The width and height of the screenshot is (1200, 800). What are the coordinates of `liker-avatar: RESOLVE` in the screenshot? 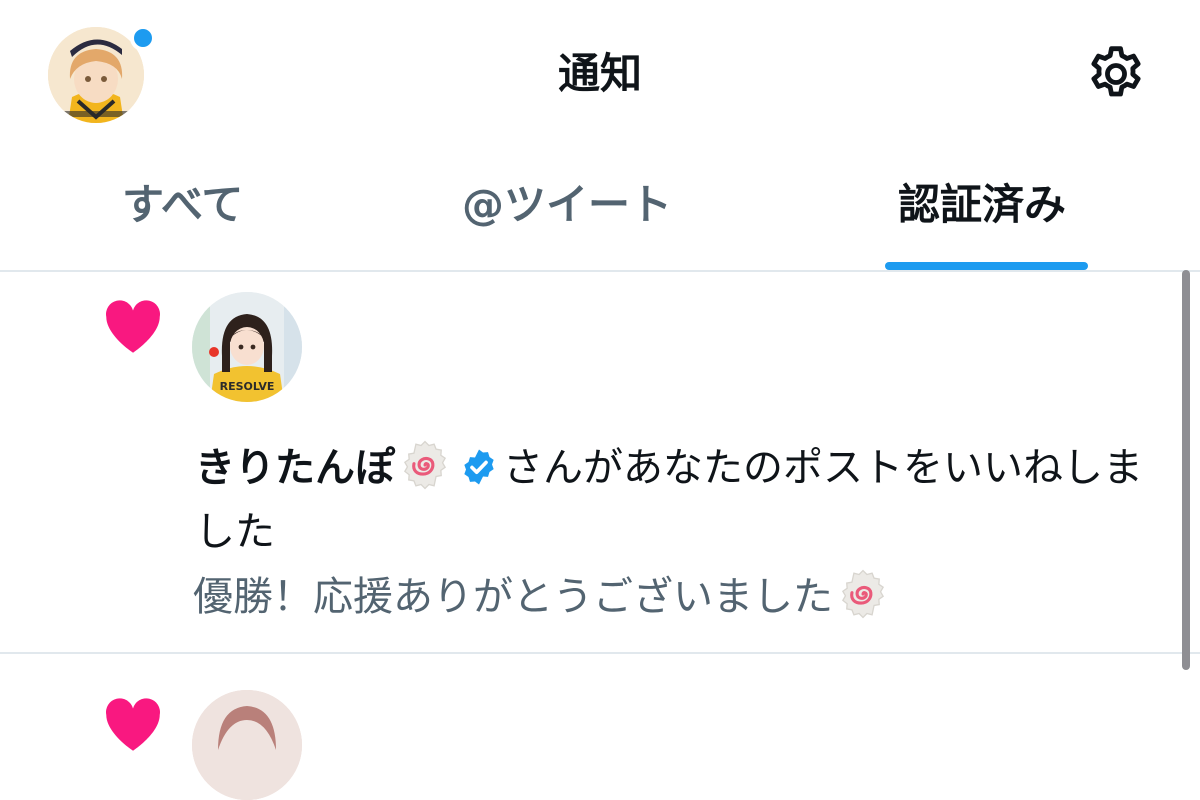 It's located at (247, 347).